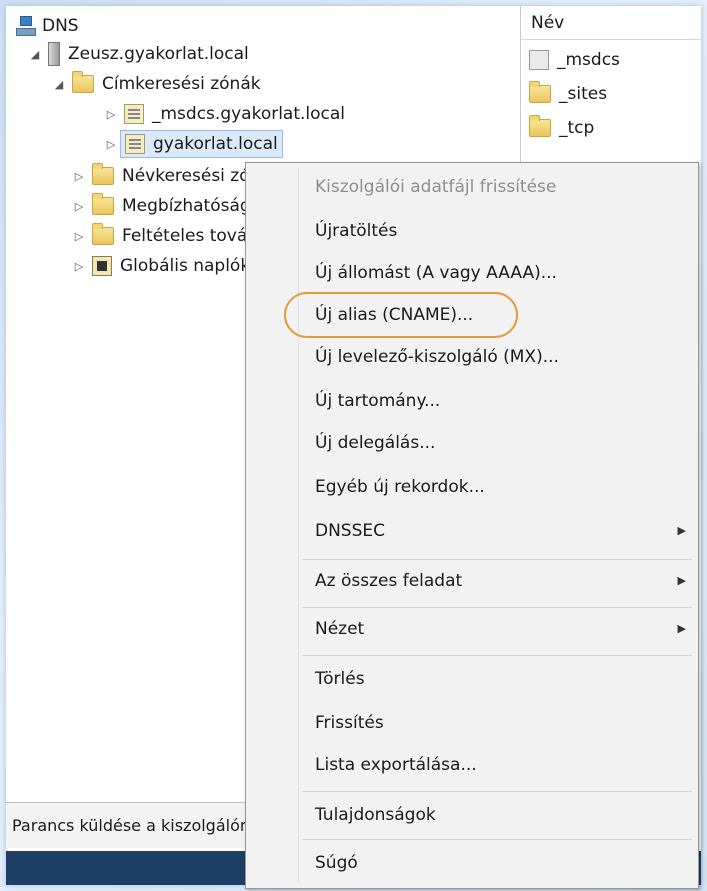  What do you see at coordinates (472, 231) in the screenshot?
I see `menu-item-reload: Újratöltés` at bounding box center [472, 231].